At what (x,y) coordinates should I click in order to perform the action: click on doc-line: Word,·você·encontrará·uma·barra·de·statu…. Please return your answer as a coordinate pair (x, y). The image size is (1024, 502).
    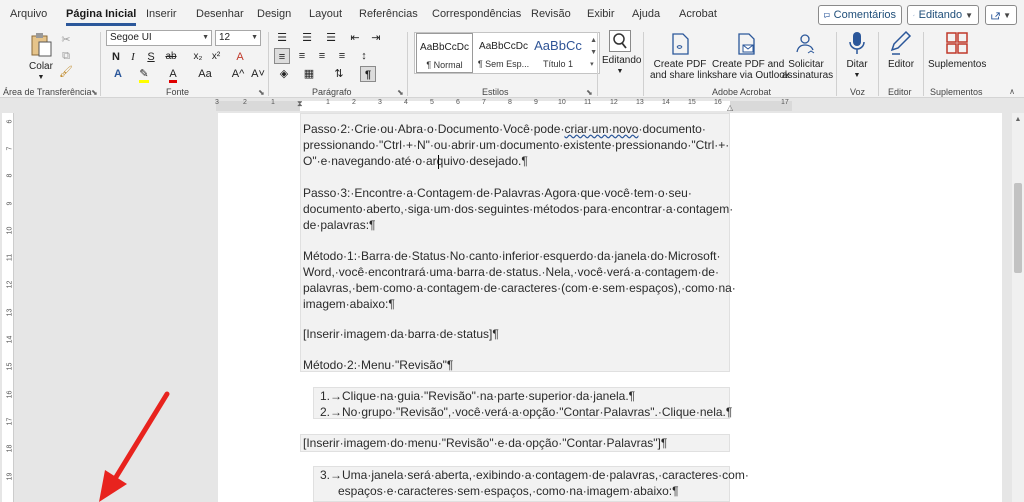
    Looking at the image, I should click on (511, 272).